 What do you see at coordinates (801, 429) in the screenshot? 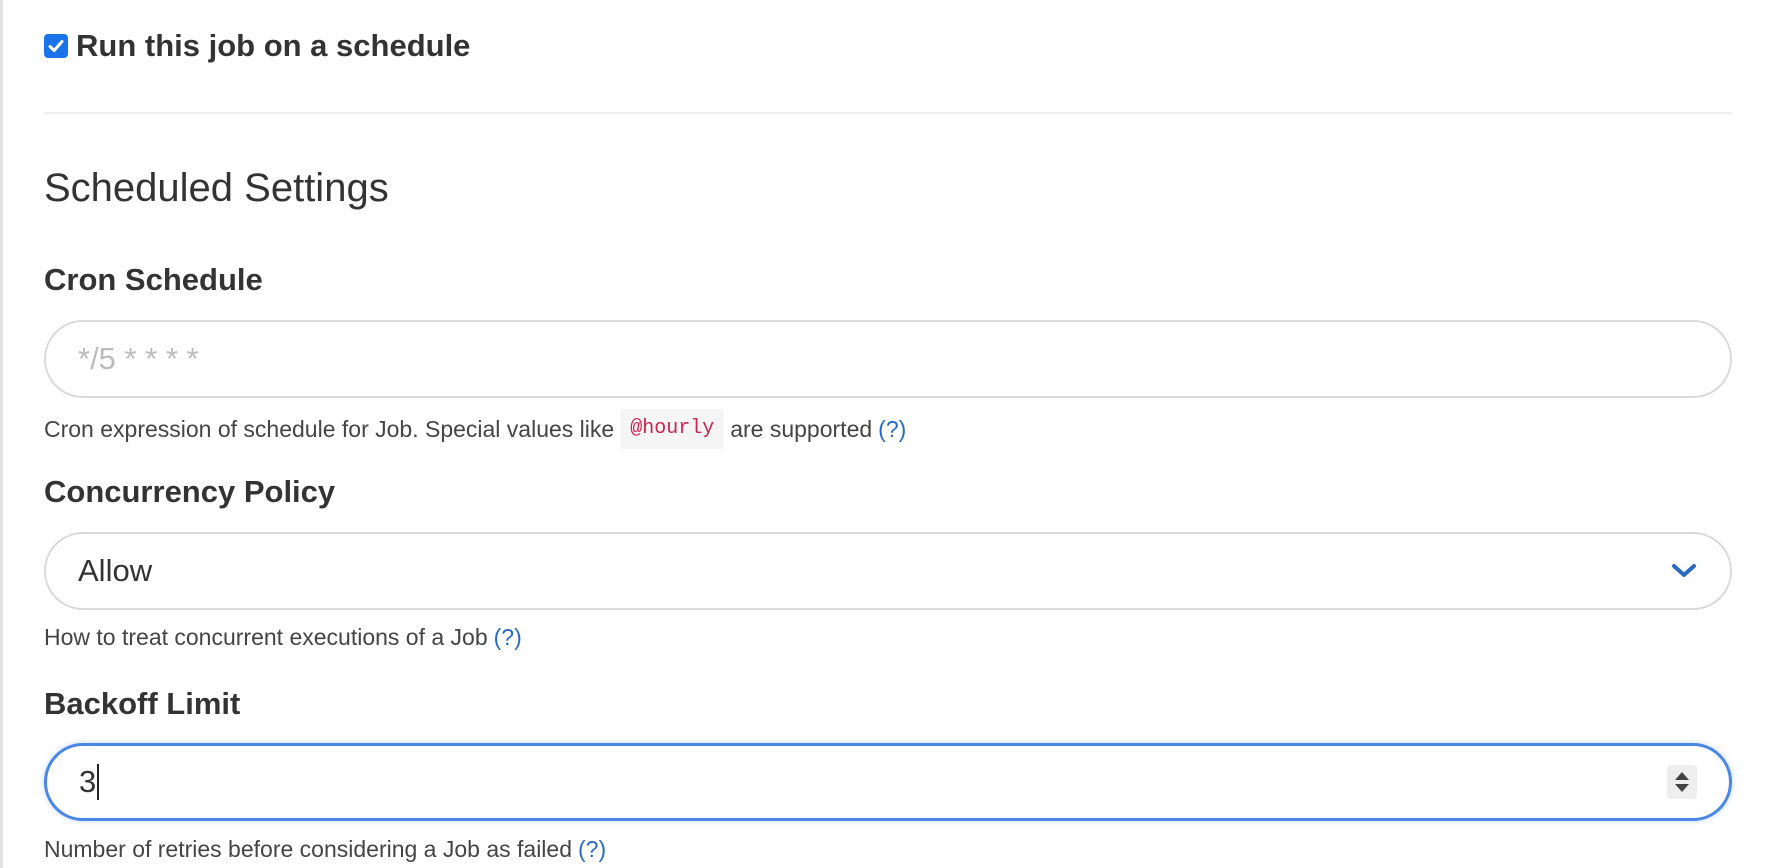
I see `cron-help-suffix: are supported` at bounding box center [801, 429].